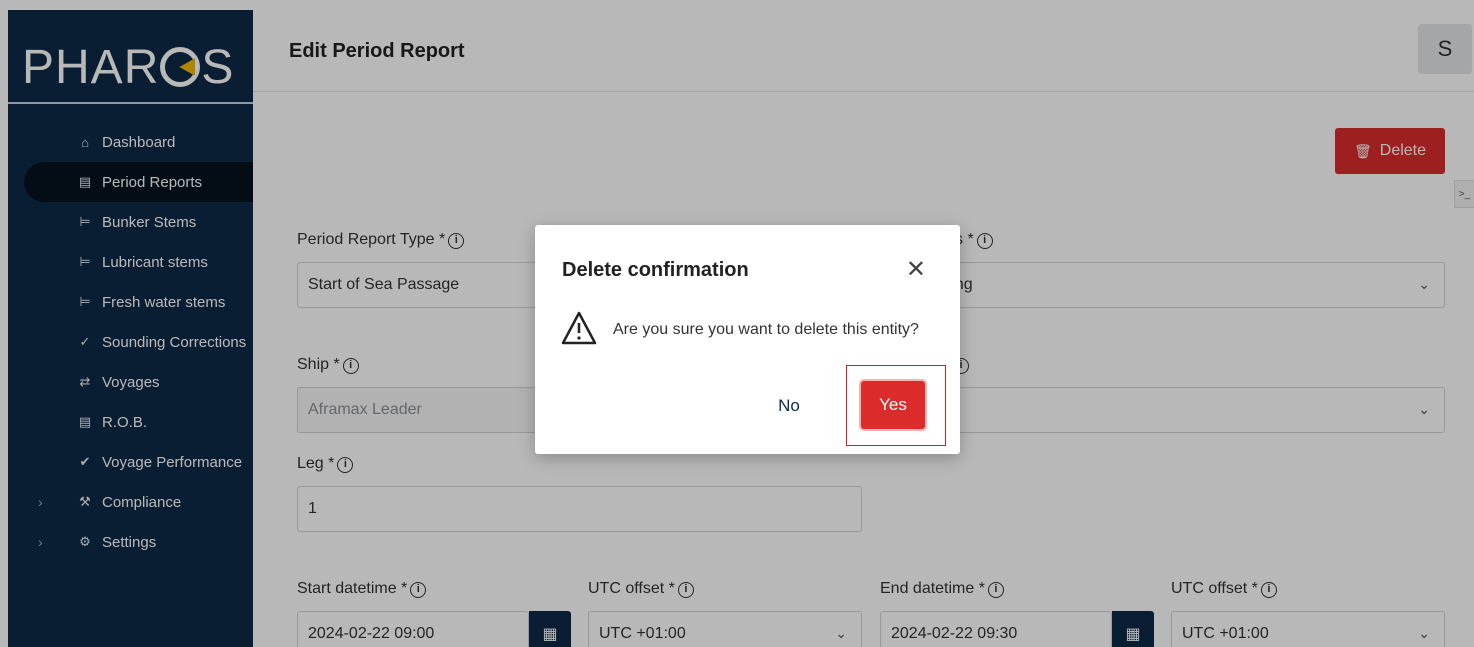  Describe the element at coordinates (655, 270) in the screenshot. I see `dialog-title: Delete confirmation` at that location.